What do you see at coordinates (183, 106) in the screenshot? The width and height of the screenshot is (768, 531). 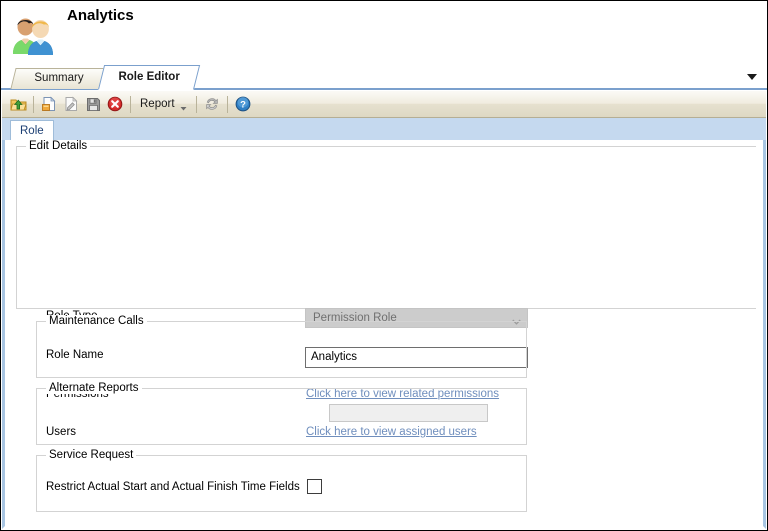 I see `caret-down-icon` at bounding box center [183, 106].